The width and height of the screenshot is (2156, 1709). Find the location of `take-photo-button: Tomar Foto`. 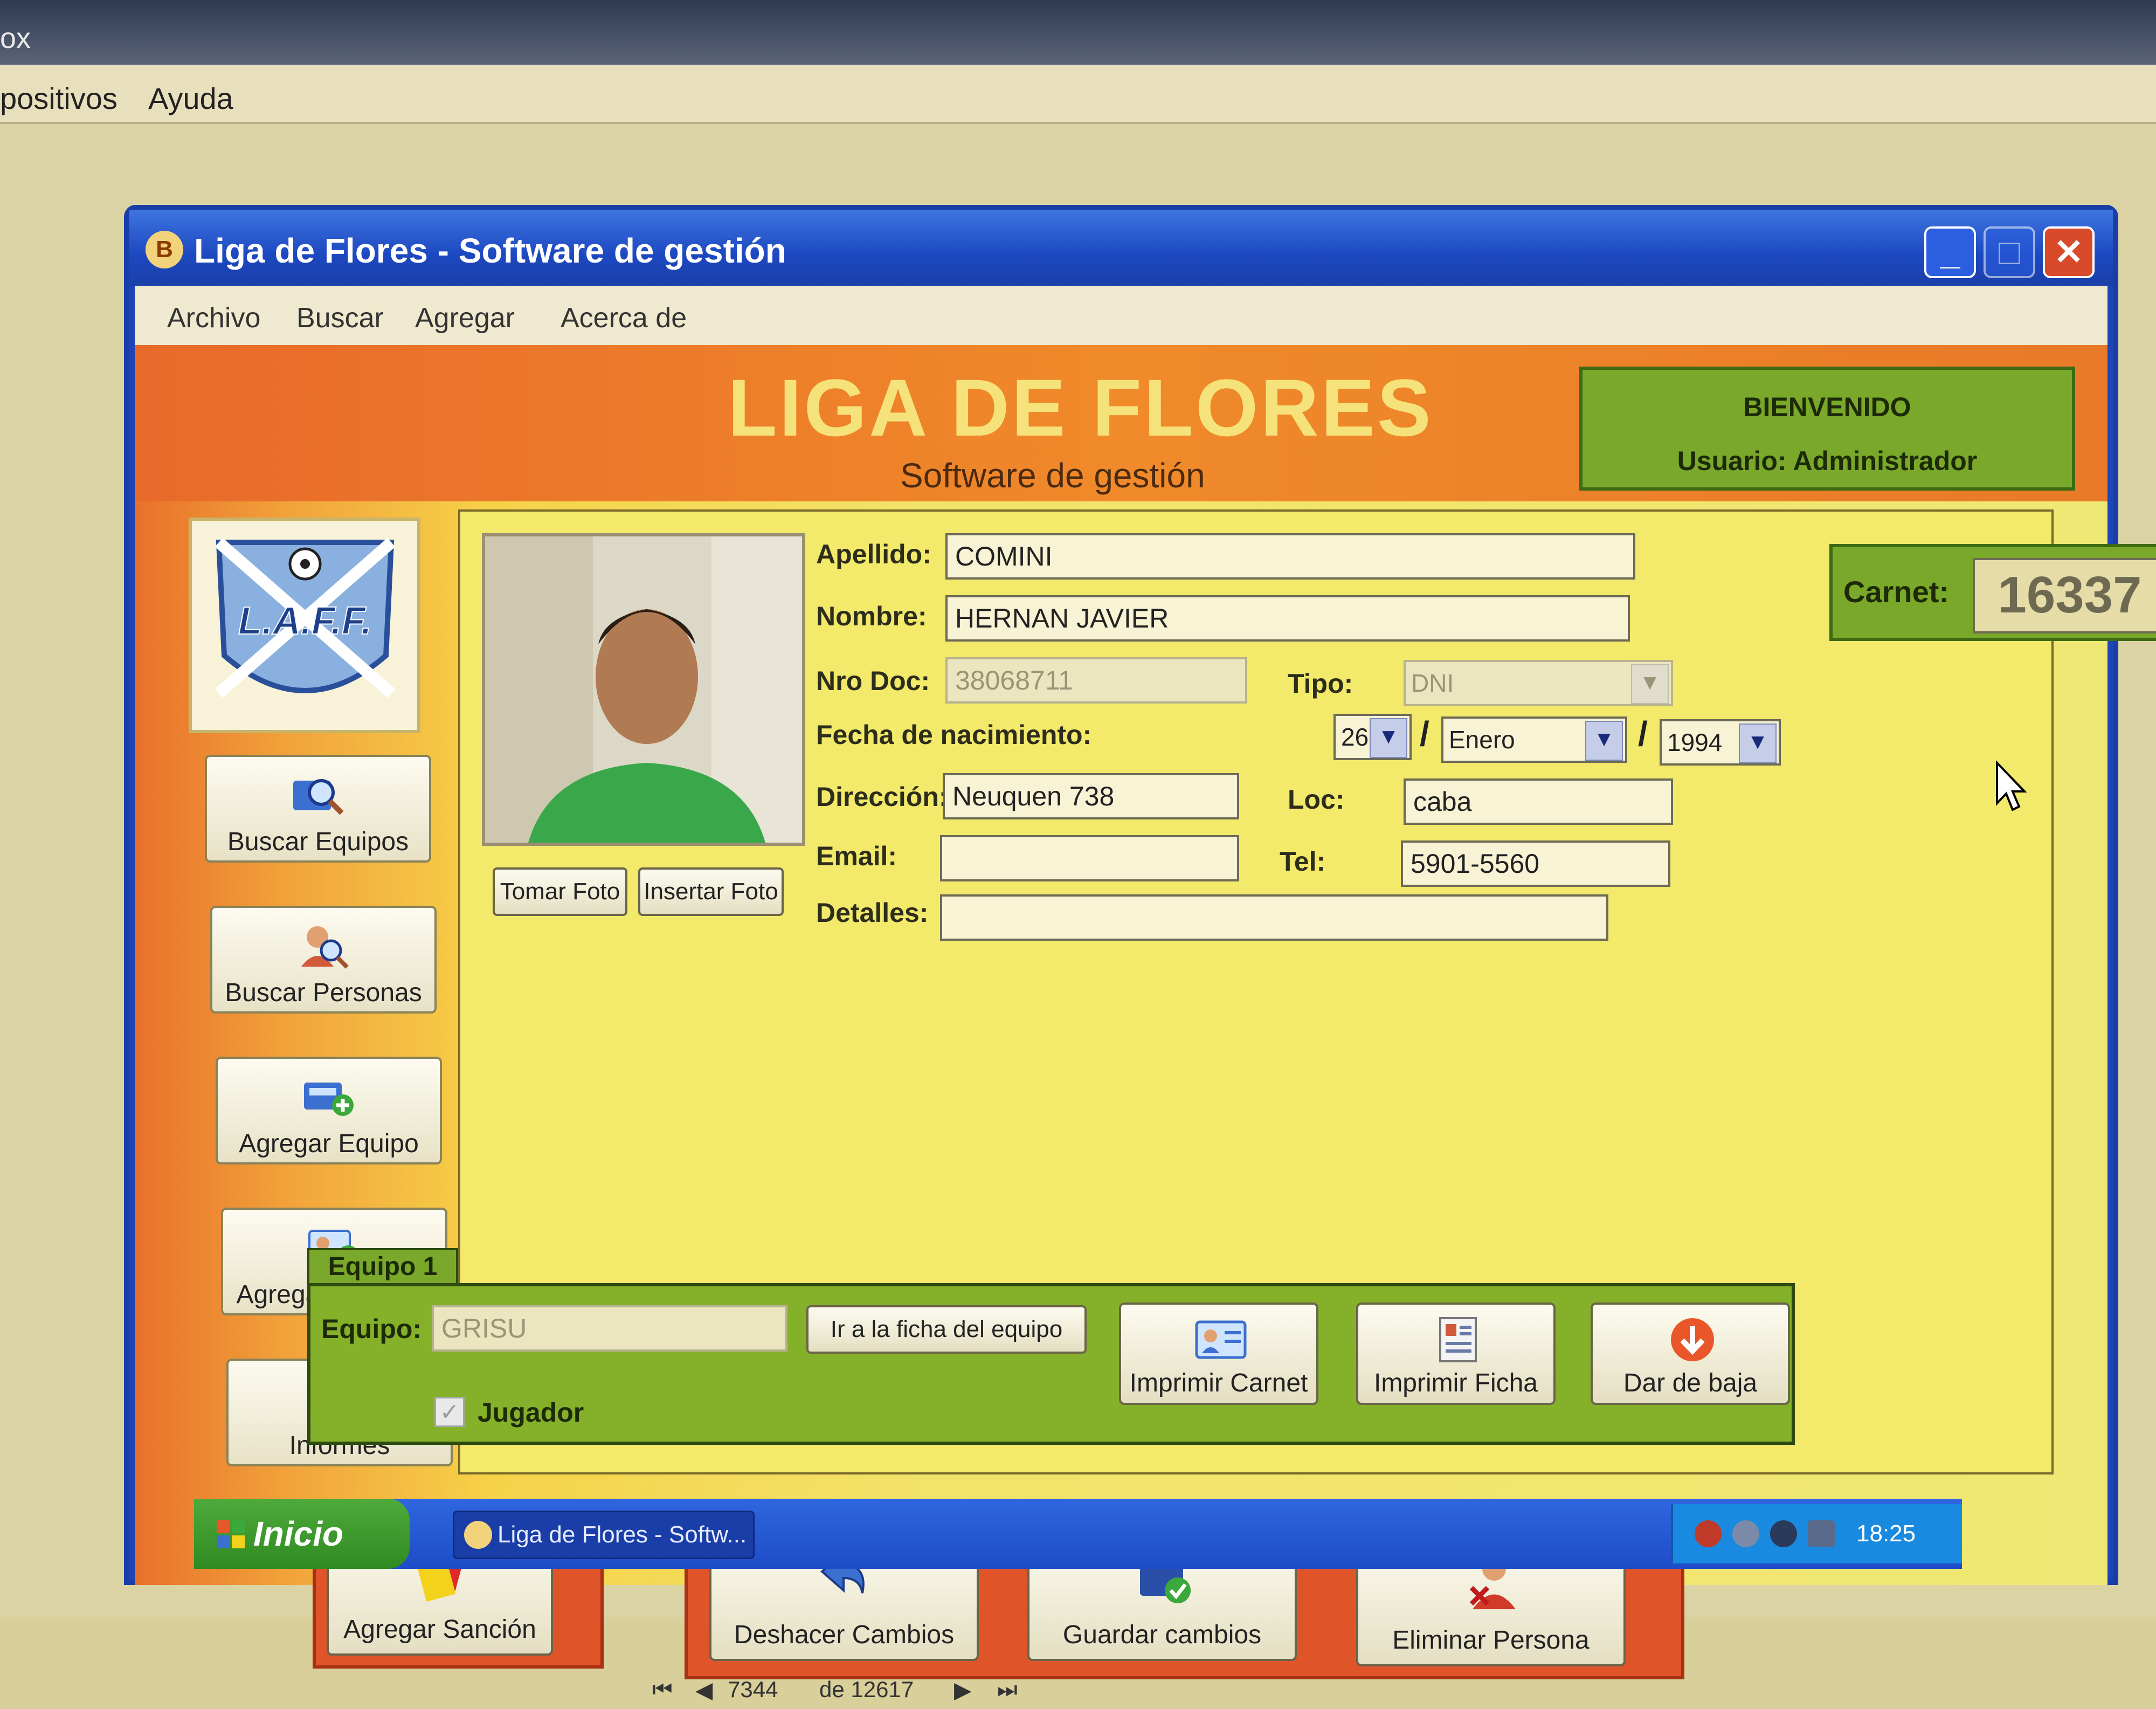

take-photo-button: Tomar Foto is located at coordinates (560, 891).